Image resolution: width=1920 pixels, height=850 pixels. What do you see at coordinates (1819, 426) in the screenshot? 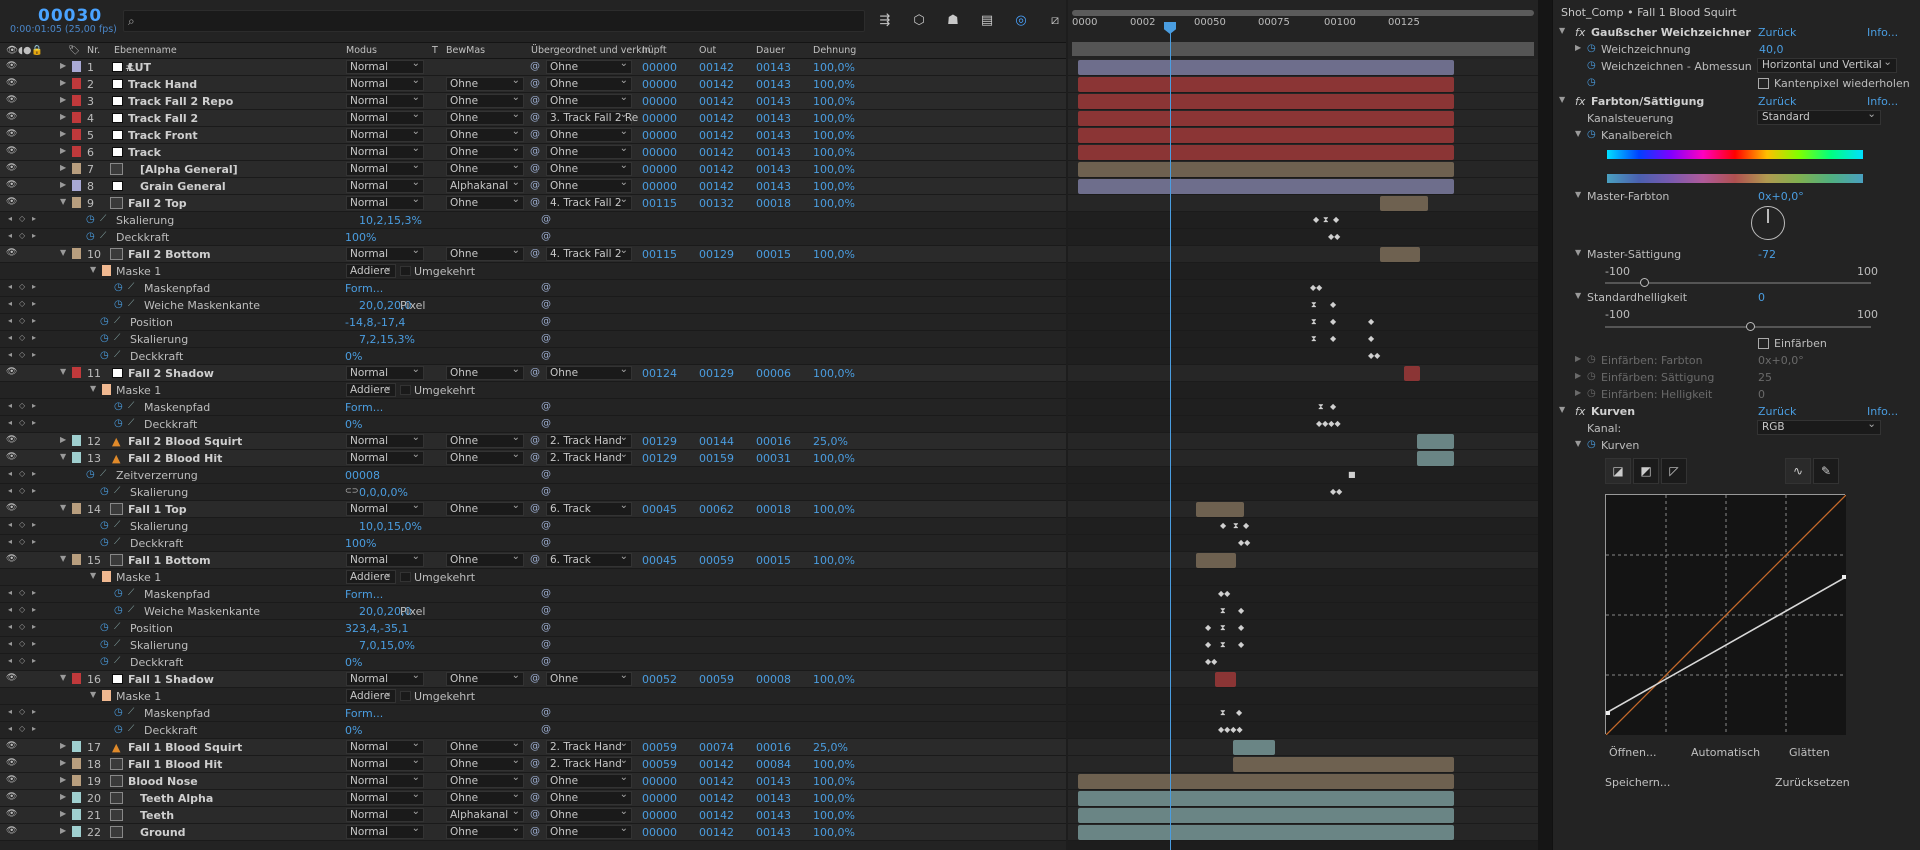
I see `curves-channel-dropdown: RGB` at bounding box center [1819, 426].